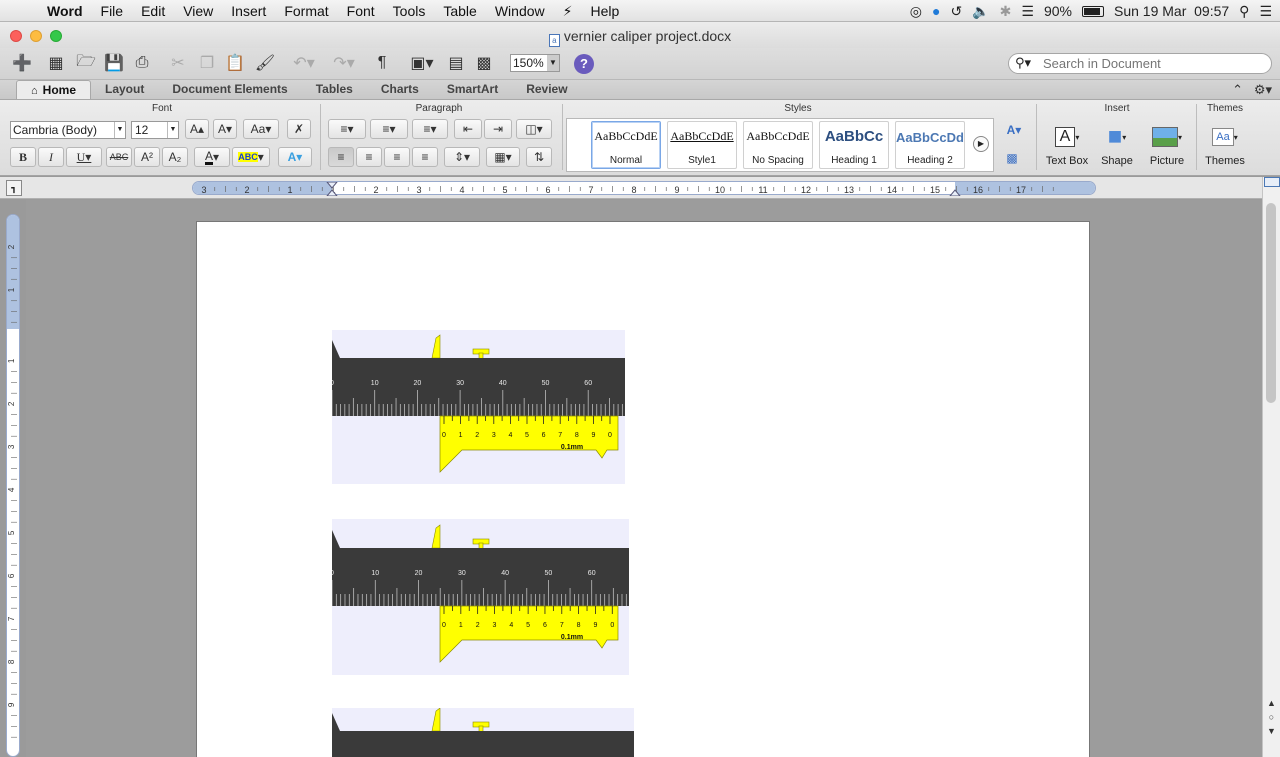  What do you see at coordinates (584, 64) in the screenshot?
I see `help-icon: ?` at bounding box center [584, 64].